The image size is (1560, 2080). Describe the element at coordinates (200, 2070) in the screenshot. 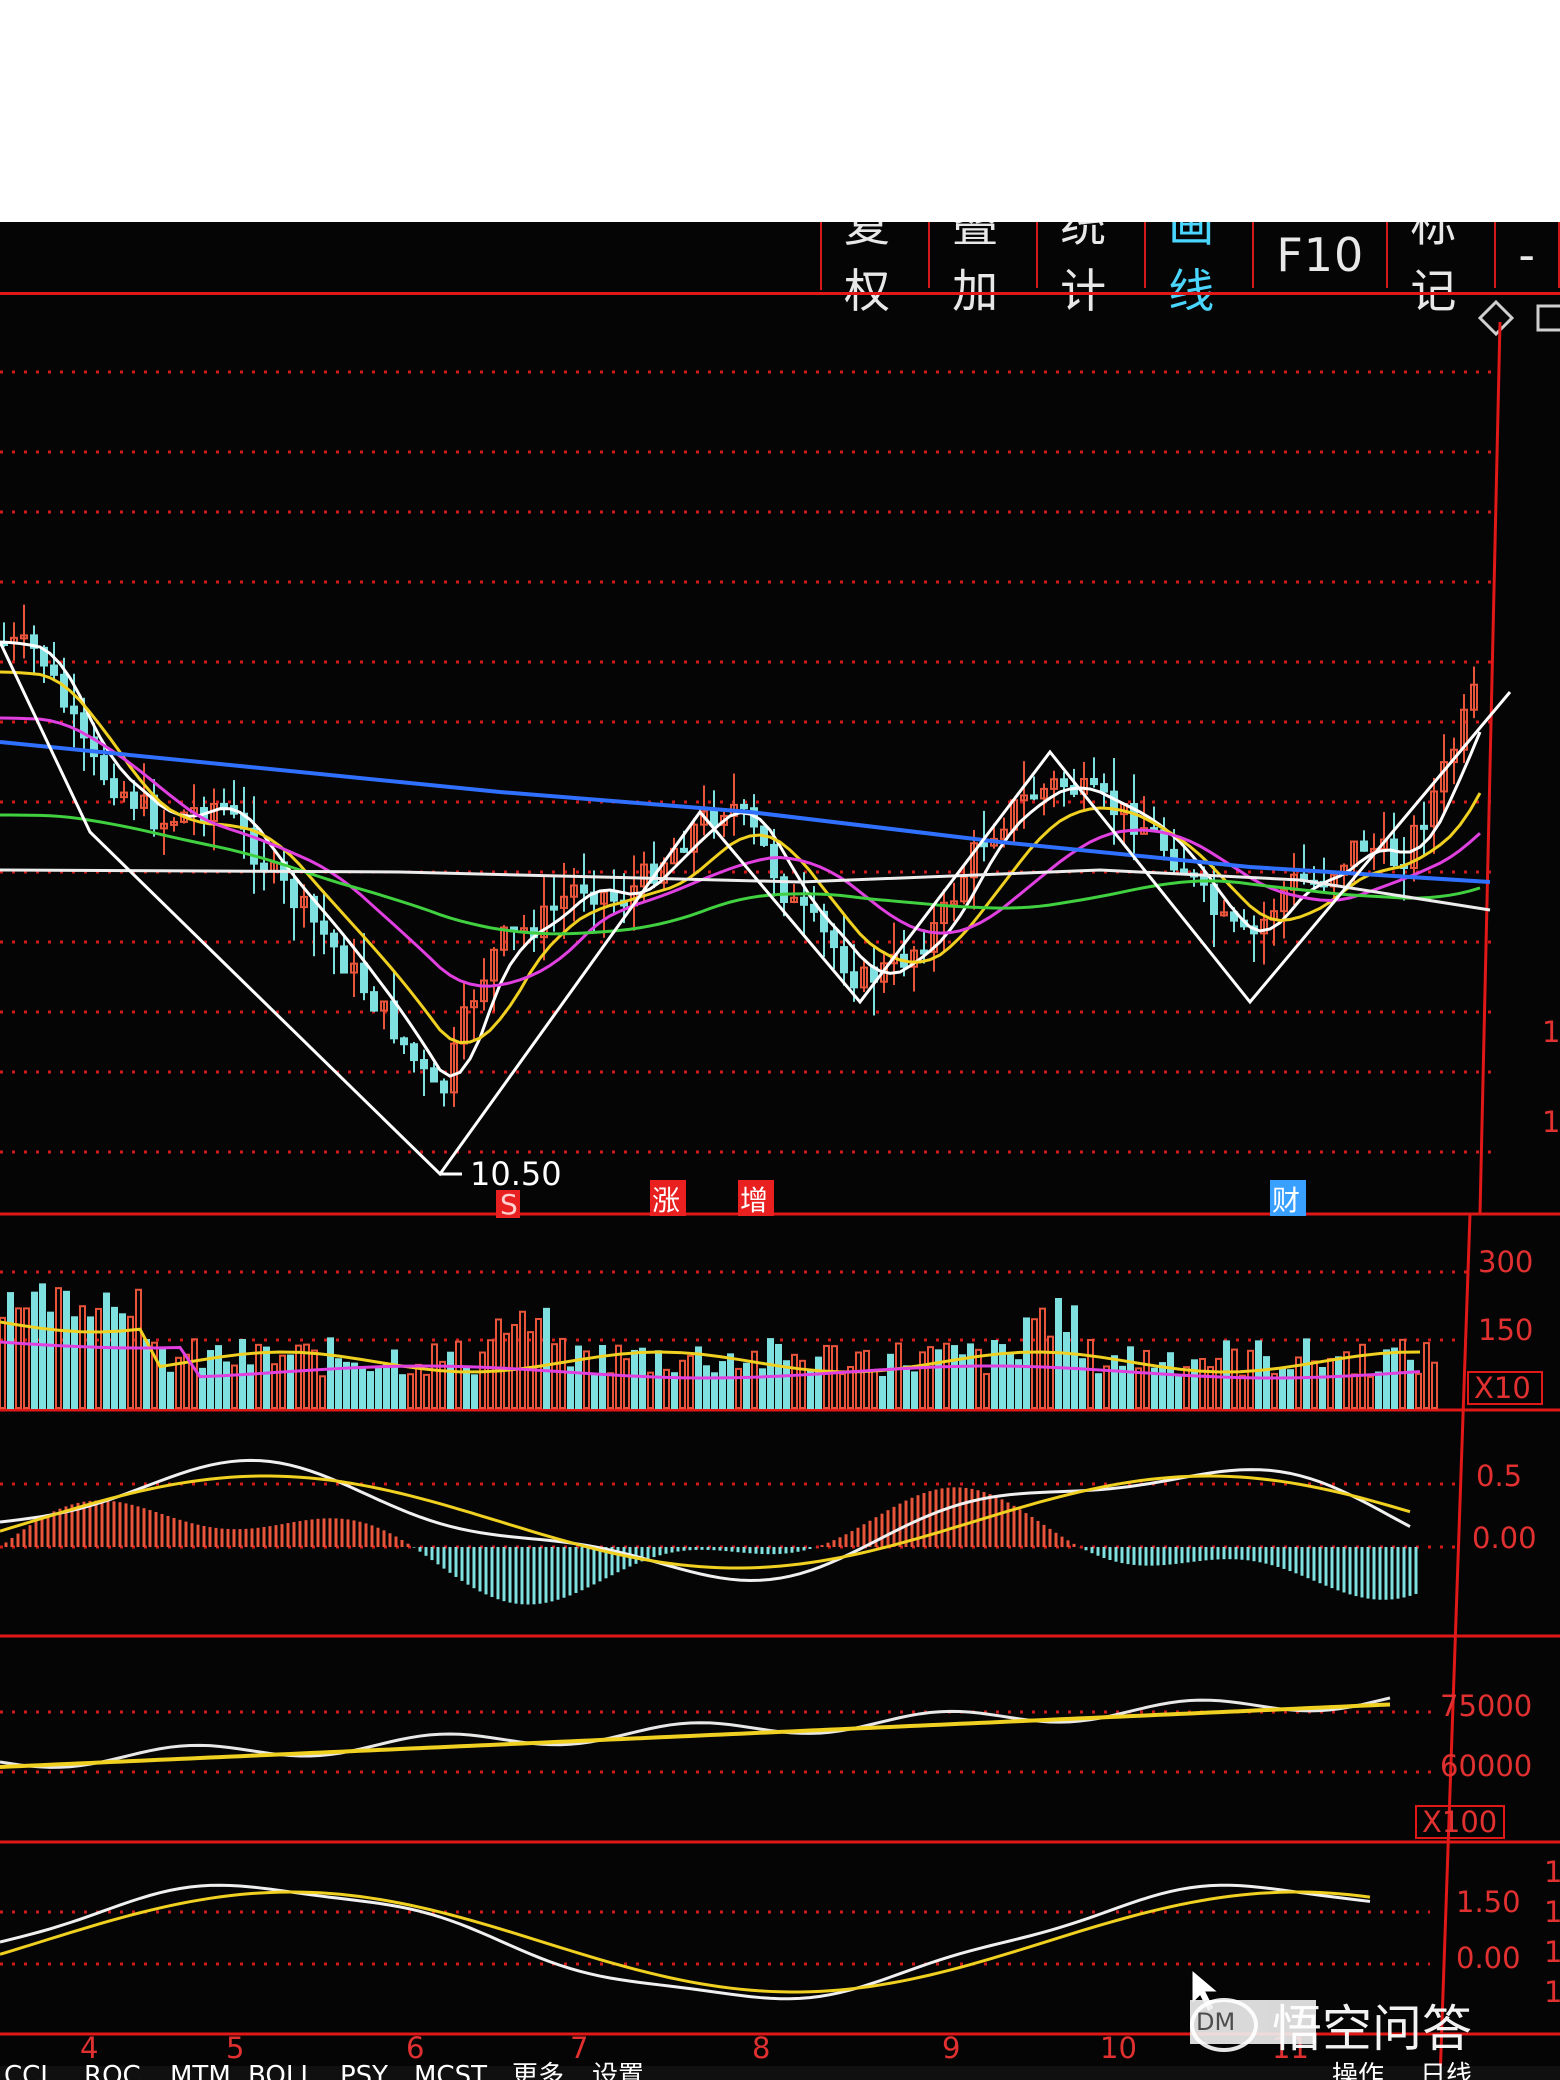

I see `tab-mtm: MTM` at that location.